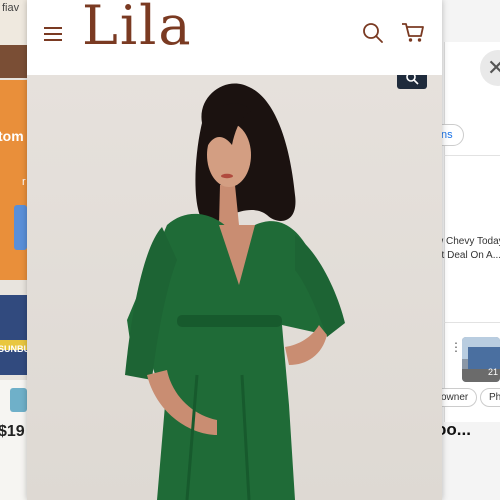 Image resolution: width=500 pixels, height=500 pixels. Describe the element at coordinates (13, 335) in the screenshot. I see `left-app-poster` at that location.